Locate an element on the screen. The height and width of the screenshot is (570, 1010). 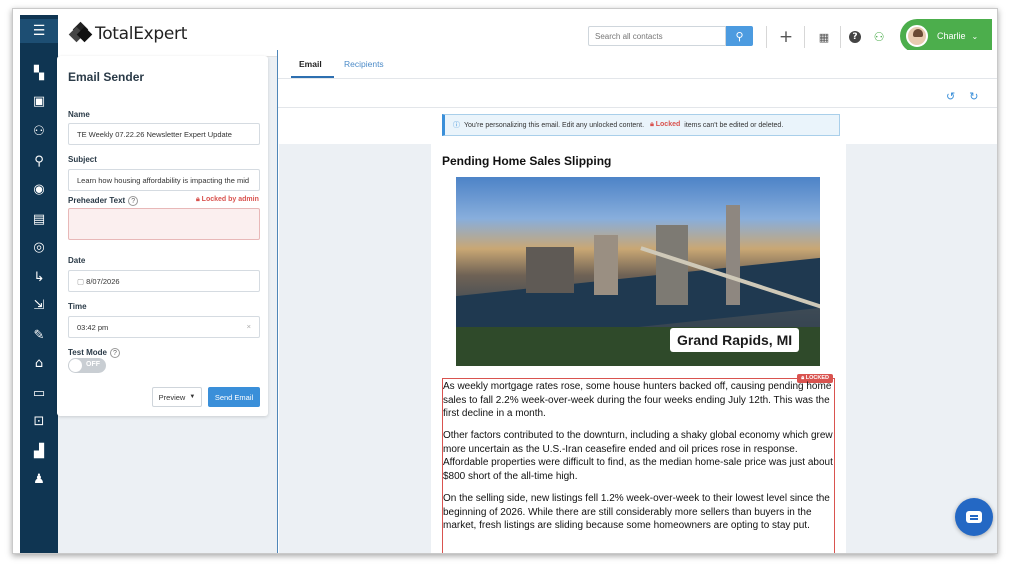
info-icon: ⓘ is located at coordinates (456, 125).